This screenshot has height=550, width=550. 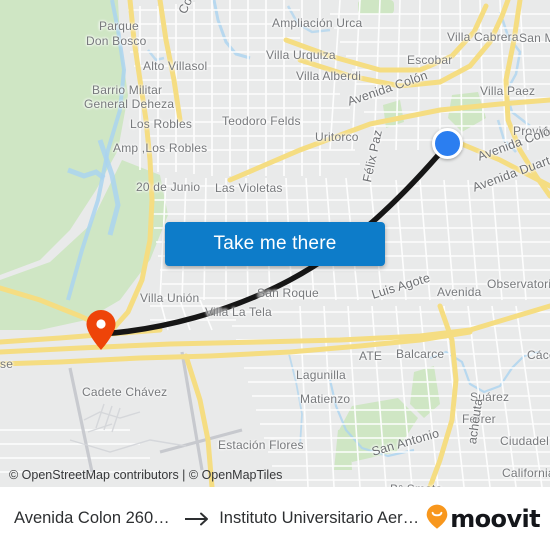 I want to click on moovit-pin-icon, so click(x=437, y=519).